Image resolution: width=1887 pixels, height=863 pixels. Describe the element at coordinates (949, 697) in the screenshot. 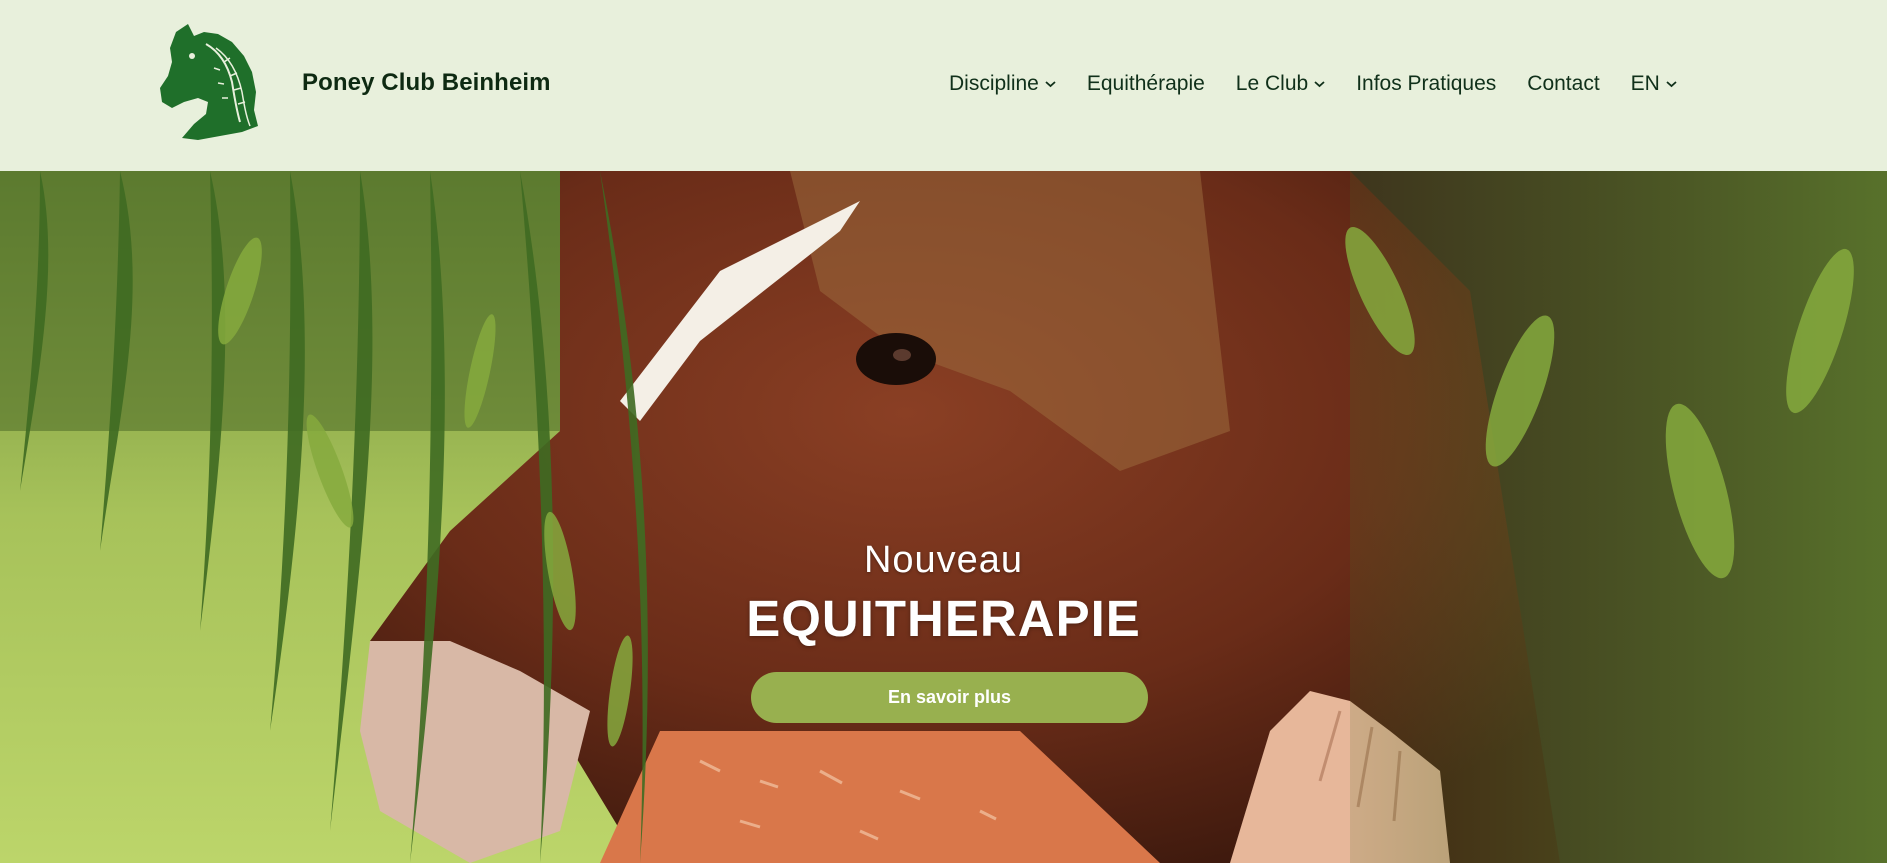

I see `learn-more-button: En savoir plus` at that location.